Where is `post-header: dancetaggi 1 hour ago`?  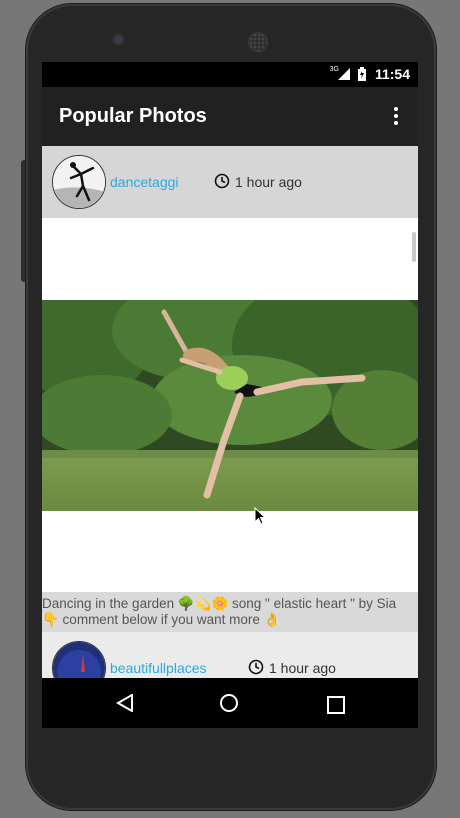 post-header: dancetaggi 1 hour ago is located at coordinates (230, 182).